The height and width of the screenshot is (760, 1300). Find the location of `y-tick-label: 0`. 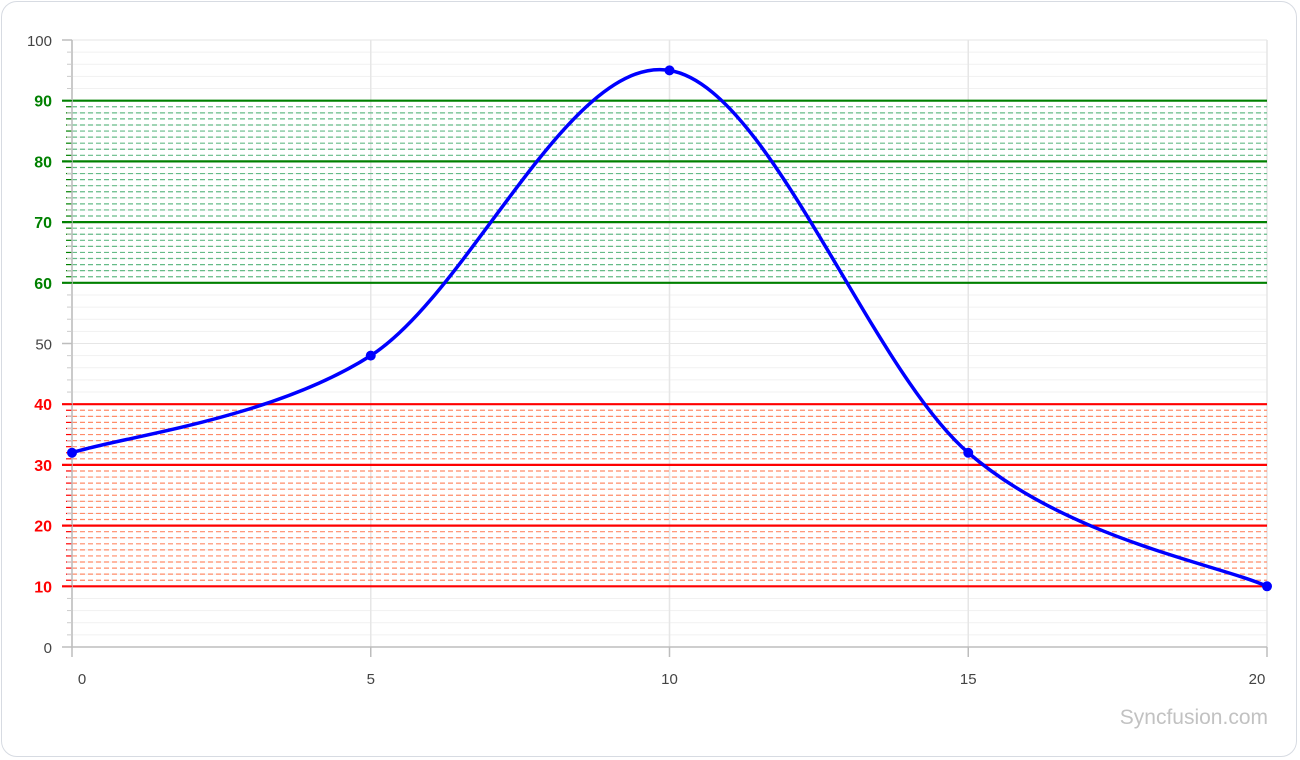

y-tick-label: 0 is located at coordinates (48, 648).